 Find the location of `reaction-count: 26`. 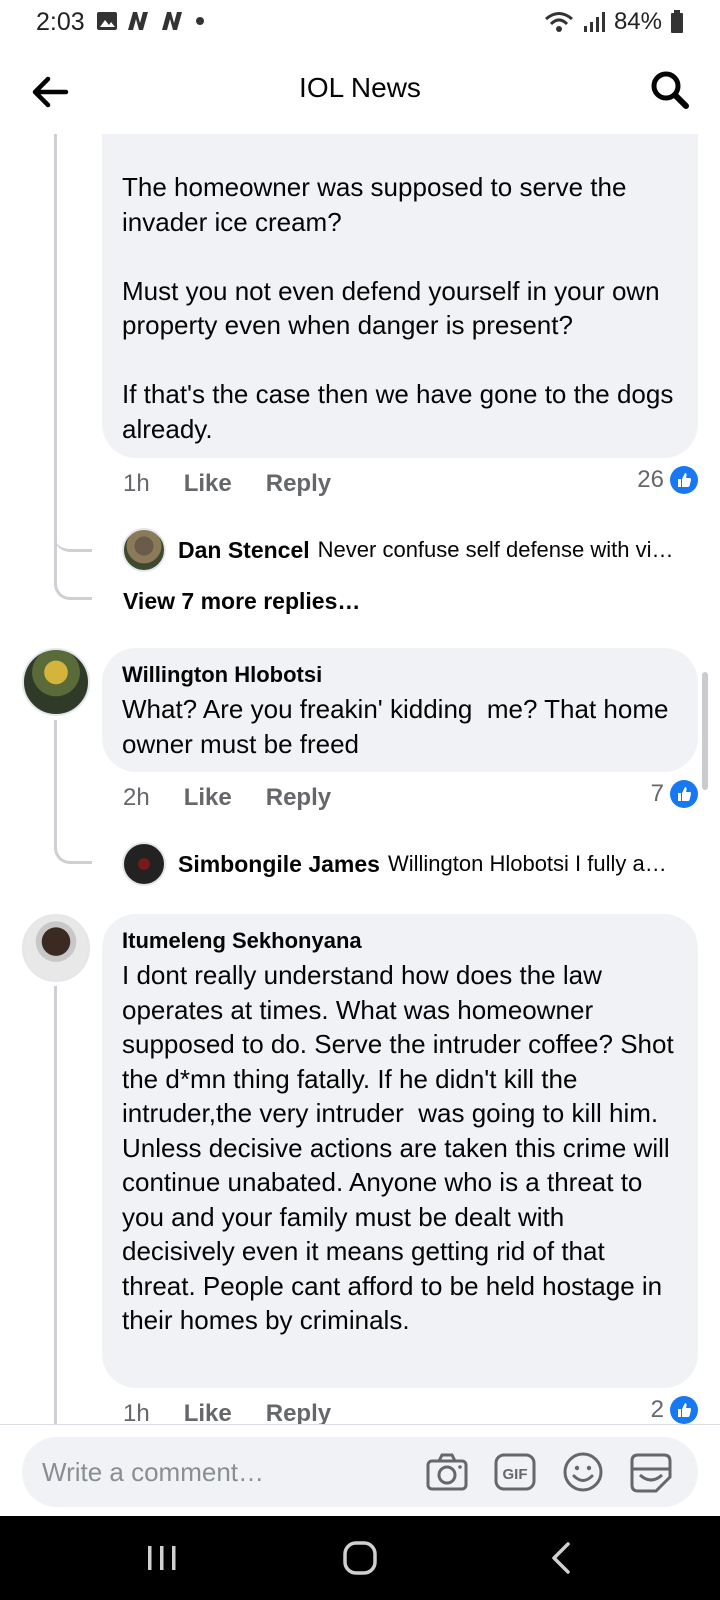

reaction-count: 26 is located at coordinates (667, 480).